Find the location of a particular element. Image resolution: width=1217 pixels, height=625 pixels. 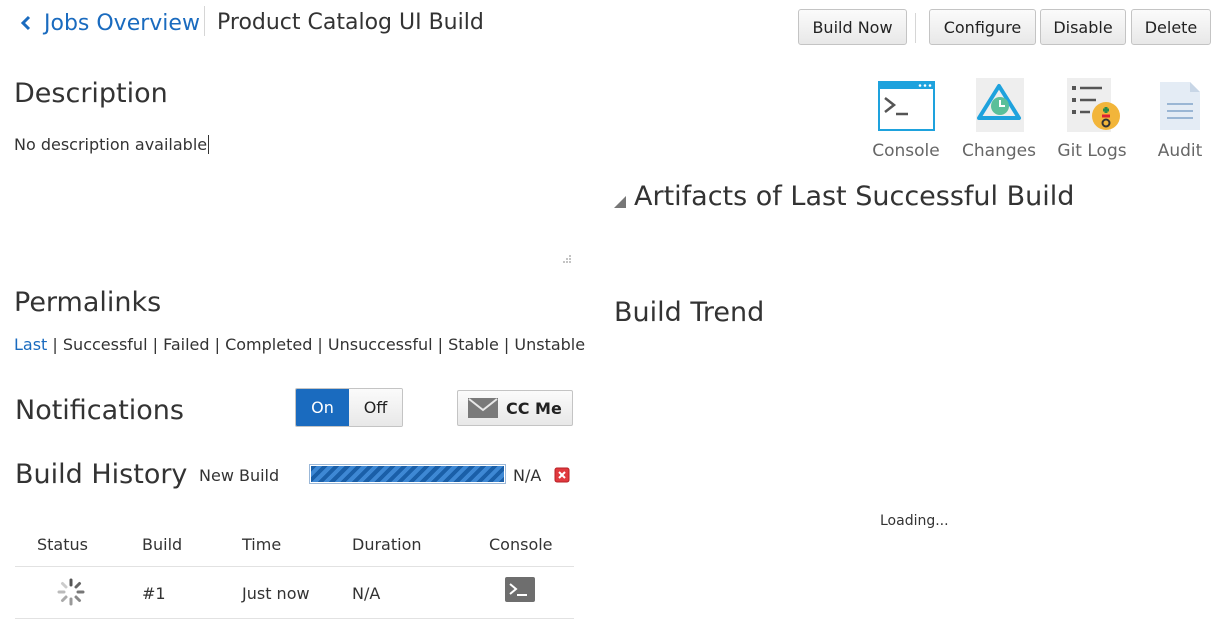

page-title: Product Catalog UI Build is located at coordinates (350, 22).